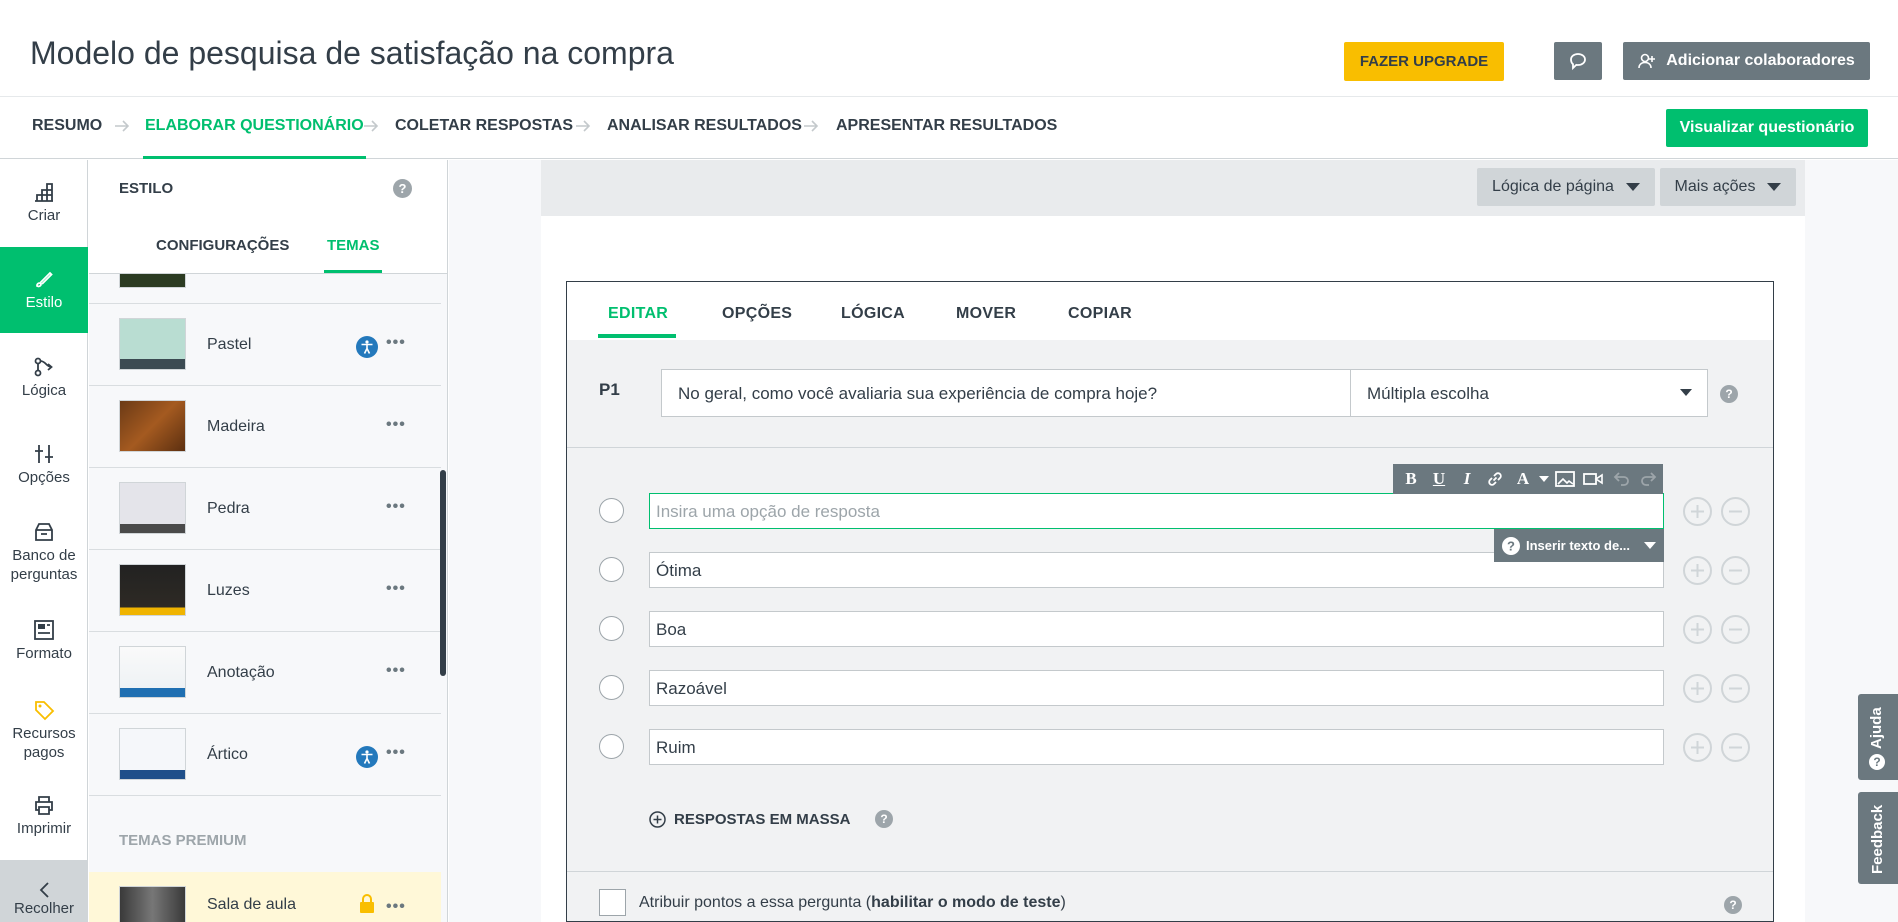 Image resolution: width=1898 pixels, height=922 pixels. Describe the element at coordinates (1411, 479) in the screenshot. I see `bold-icon: B` at that location.